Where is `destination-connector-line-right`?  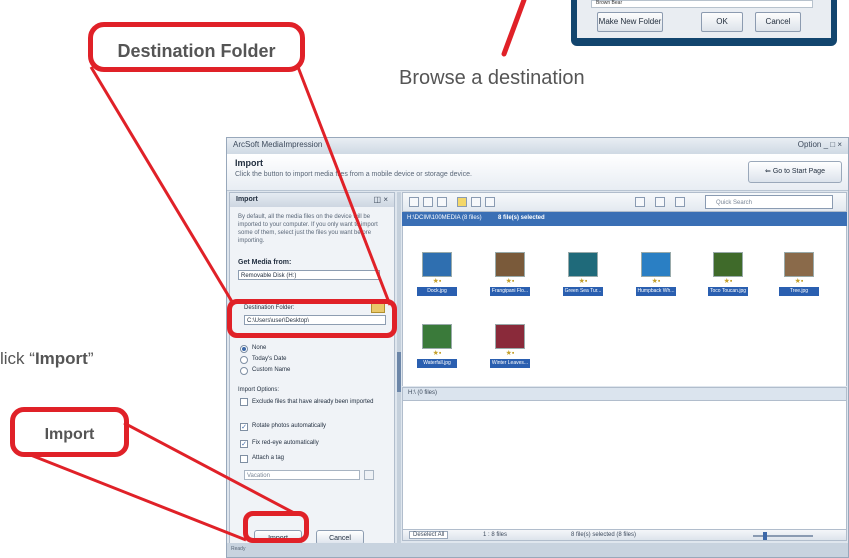
destination-connector-line-right is located at coordinates (344, 186).